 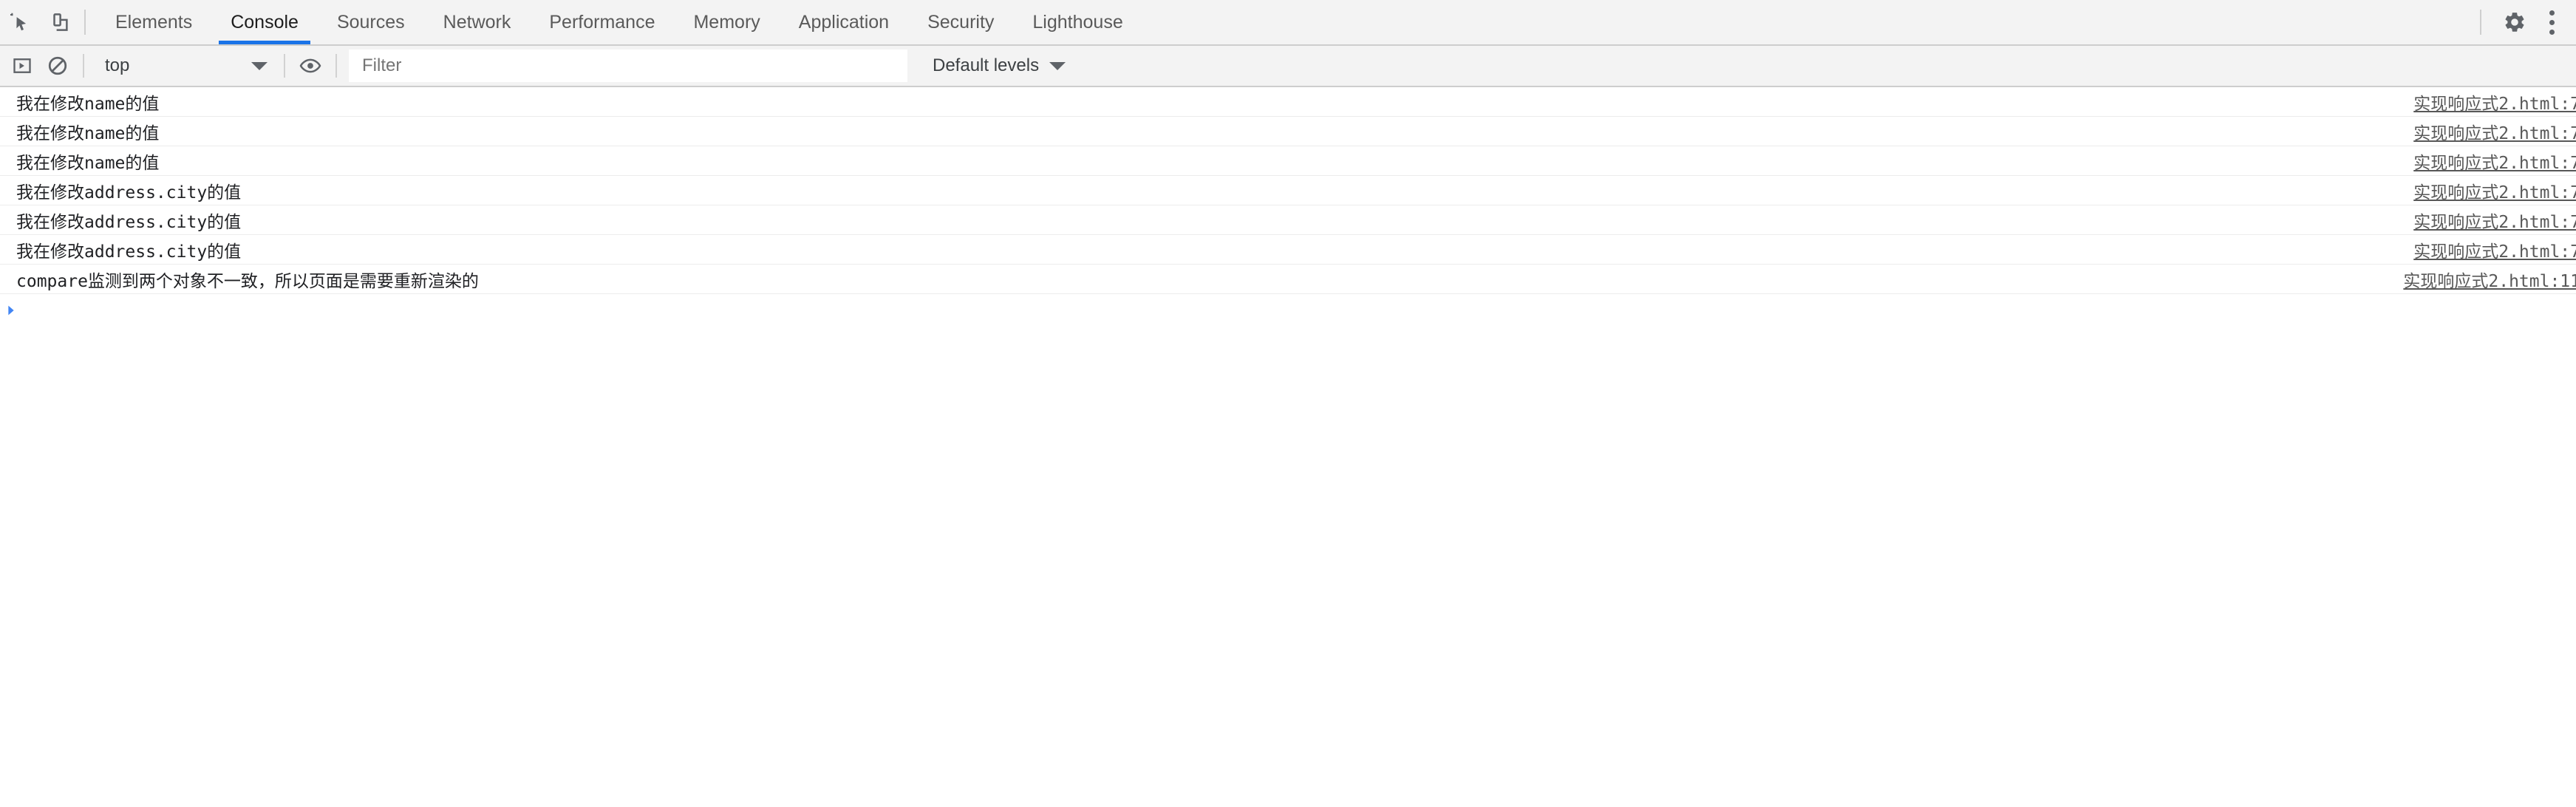 I want to click on tab-label: Security, so click(x=961, y=22).